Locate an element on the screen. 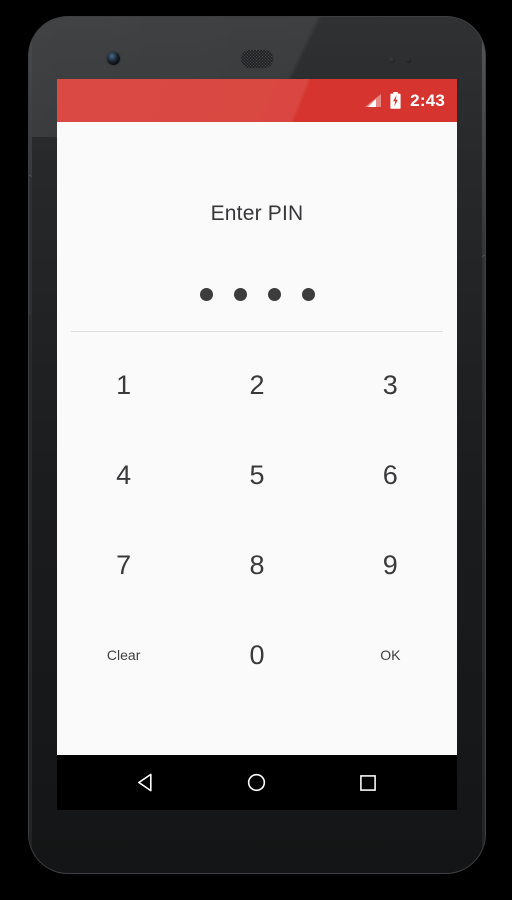 The height and width of the screenshot is (900, 512). key-0: 0 is located at coordinates (256, 655).